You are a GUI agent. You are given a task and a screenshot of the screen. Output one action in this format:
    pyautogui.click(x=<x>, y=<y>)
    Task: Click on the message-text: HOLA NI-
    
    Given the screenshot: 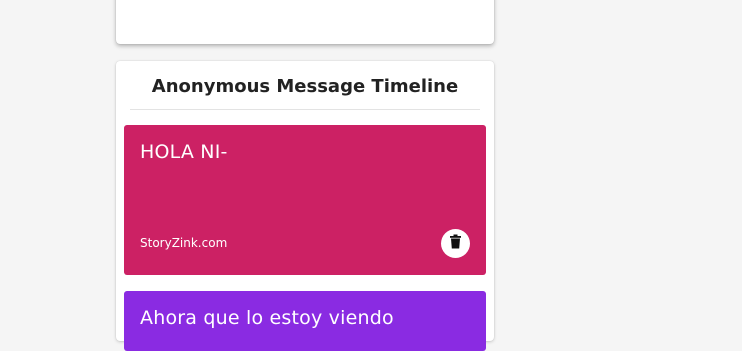 What is the action you would take?
    pyautogui.click(x=184, y=152)
    